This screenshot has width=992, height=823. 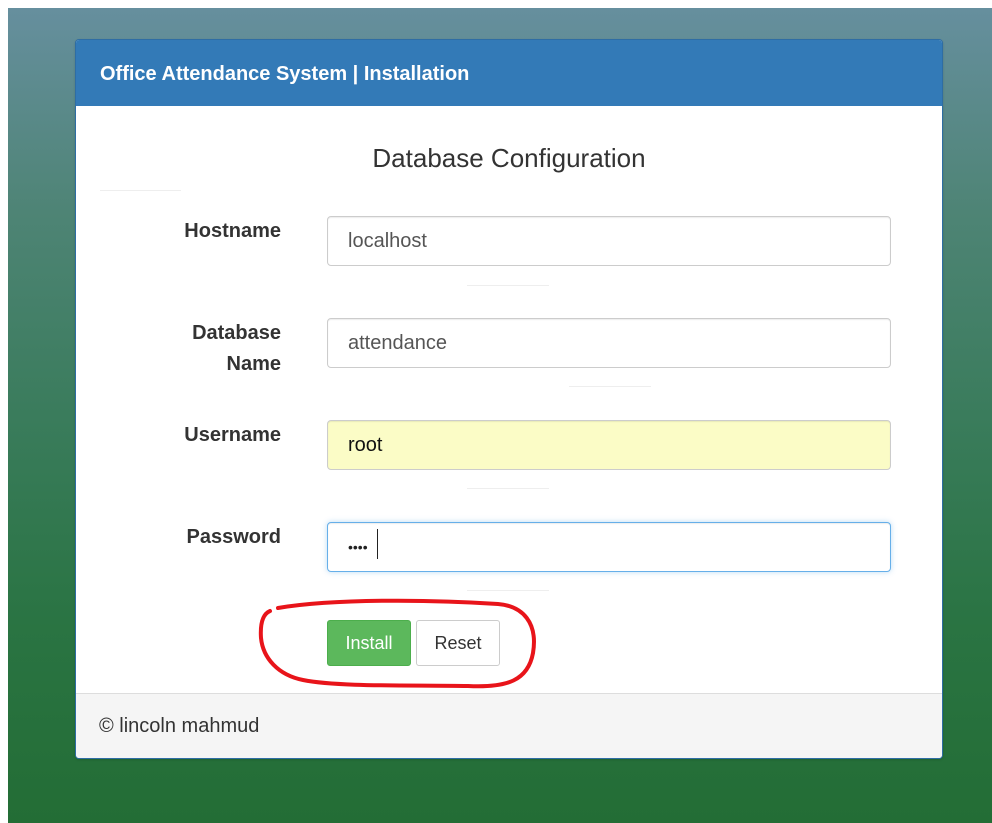 What do you see at coordinates (232, 231) in the screenshot?
I see `hostname-label: Hostname` at bounding box center [232, 231].